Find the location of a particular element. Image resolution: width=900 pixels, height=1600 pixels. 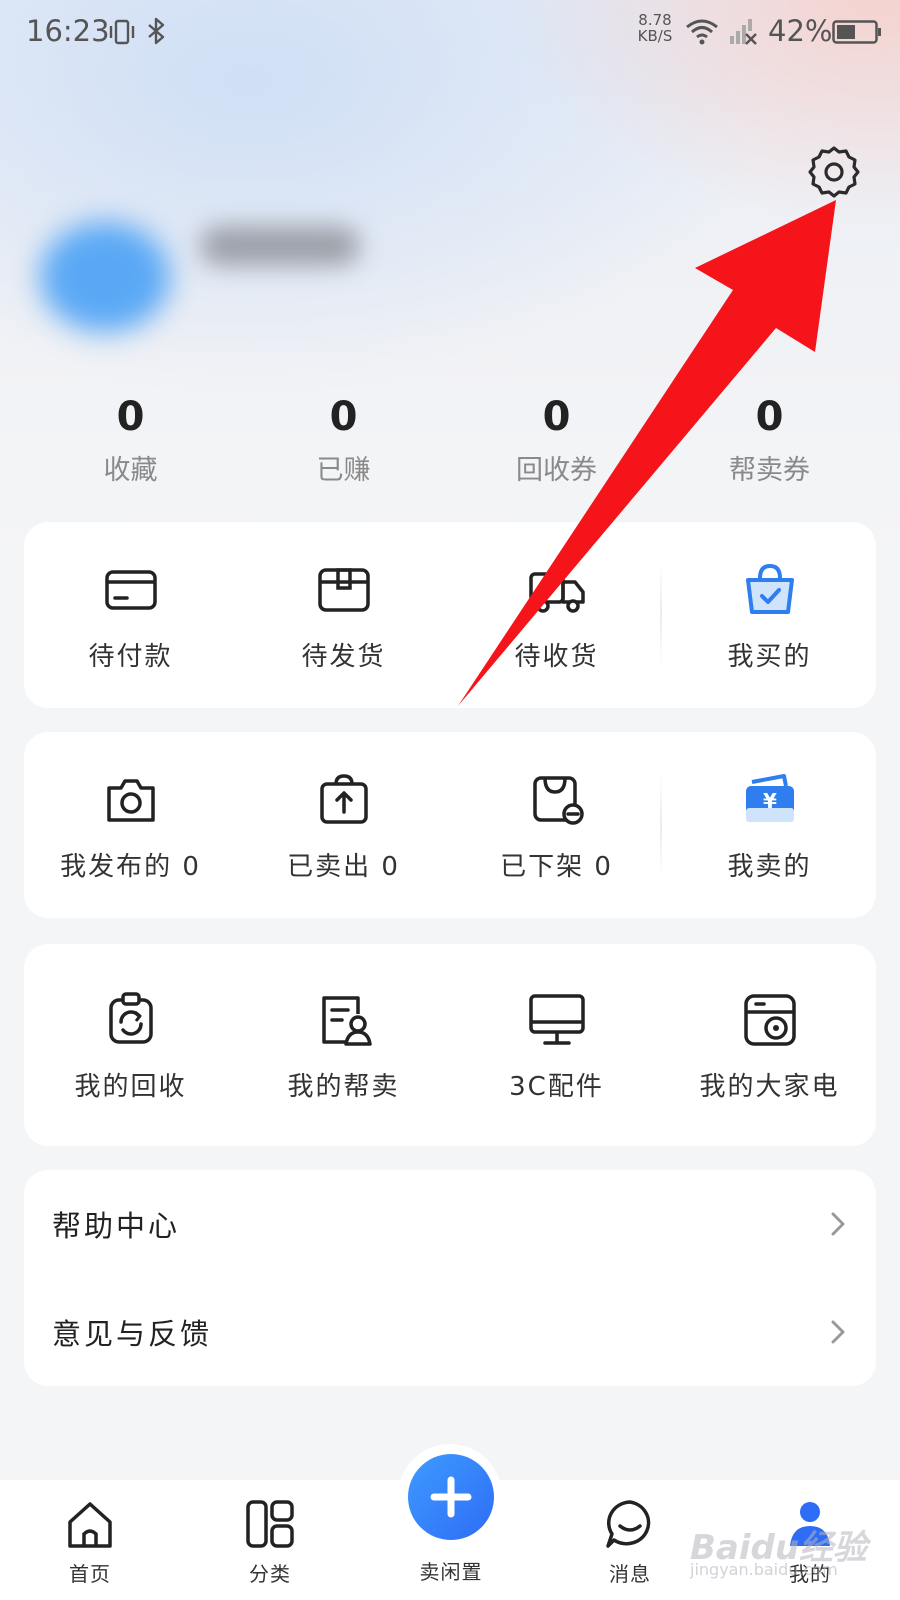

help-list-card: 帮助中心 意见与反馈 is located at coordinates (450, 1278).